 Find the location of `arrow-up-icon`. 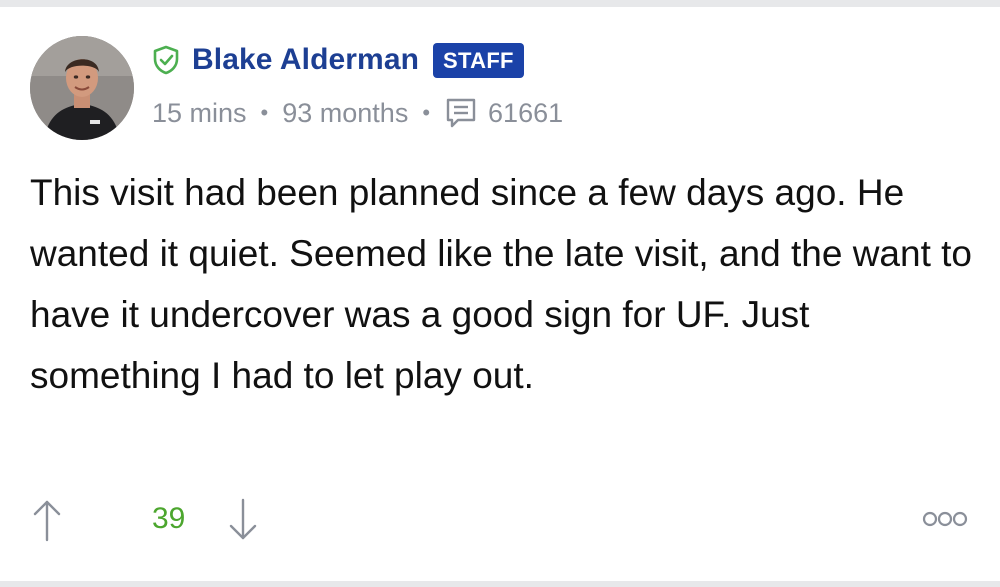

arrow-up-icon is located at coordinates (47, 520).